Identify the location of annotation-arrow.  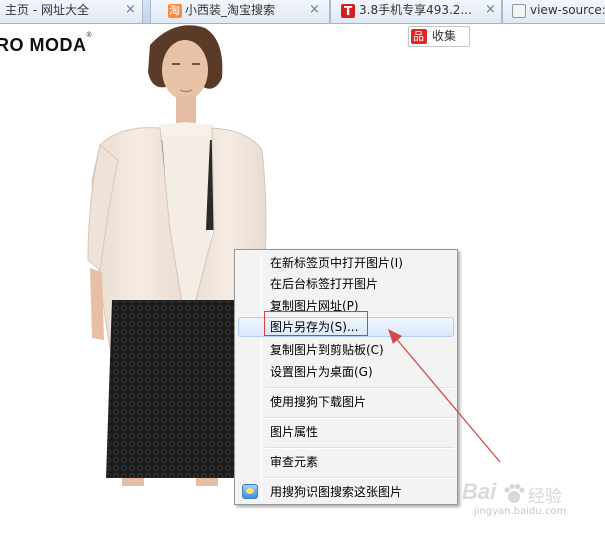
(444, 396).